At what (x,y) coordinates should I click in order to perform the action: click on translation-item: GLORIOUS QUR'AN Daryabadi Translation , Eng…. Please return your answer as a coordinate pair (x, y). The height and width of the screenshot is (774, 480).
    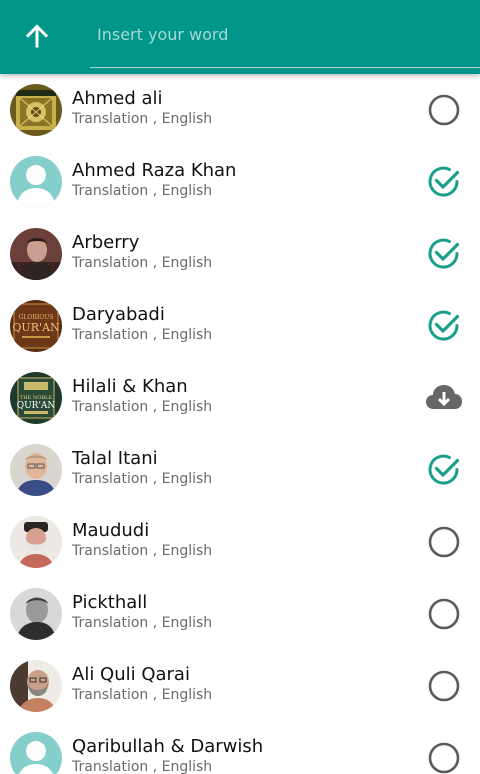
    Looking at the image, I should click on (240, 326).